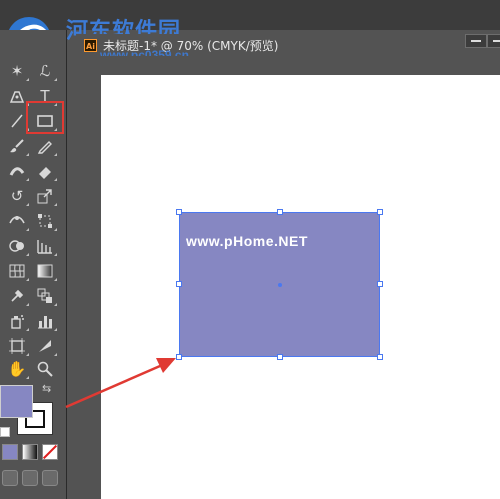 The width and height of the screenshot is (500, 499). Describe the element at coordinates (45, 171) in the screenshot. I see `eraser-icon` at that location.